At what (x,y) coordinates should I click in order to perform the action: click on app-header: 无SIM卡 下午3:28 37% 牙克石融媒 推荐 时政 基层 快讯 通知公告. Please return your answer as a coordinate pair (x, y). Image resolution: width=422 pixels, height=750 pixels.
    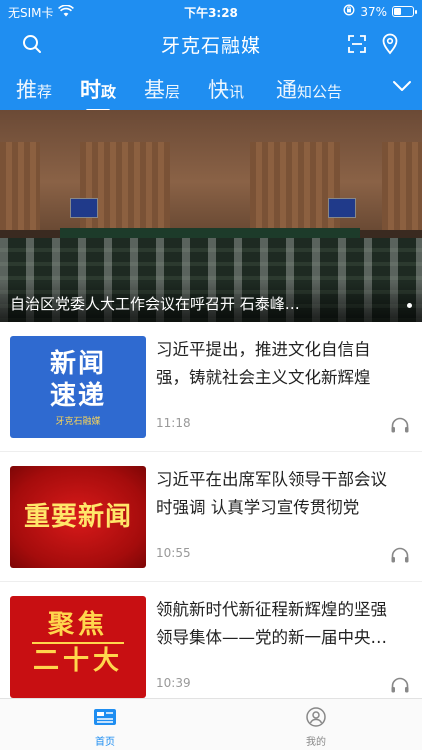
    Looking at the image, I should click on (211, 56).